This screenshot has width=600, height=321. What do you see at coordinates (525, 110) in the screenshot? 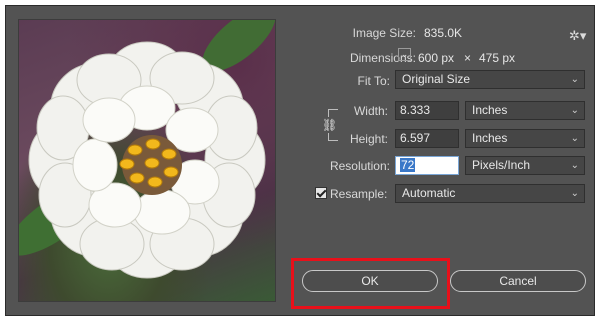
I see `width-unit-select: Inches ⌄` at bounding box center [525, 110].